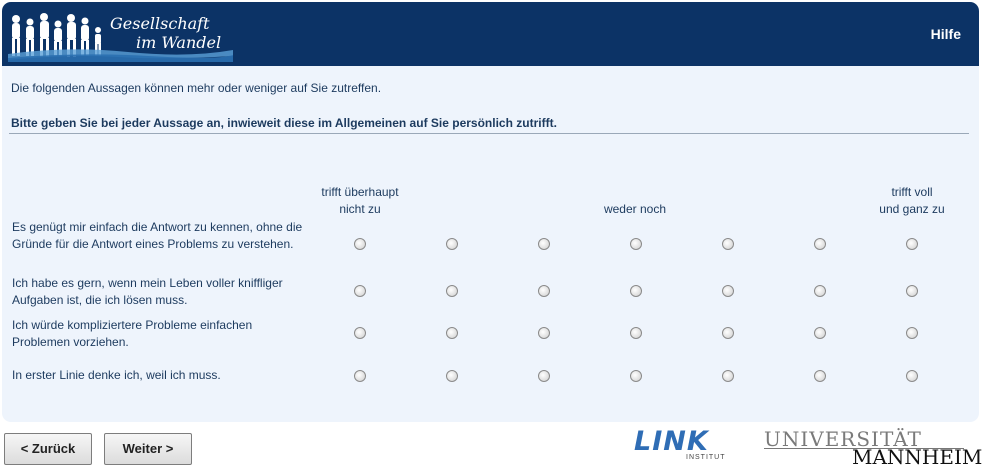 The width and height of the screenshot is (982, 468). I want to click on university-mannheim-logo: UNIVERSITÄT MANNHEIM, so click(873, 448).